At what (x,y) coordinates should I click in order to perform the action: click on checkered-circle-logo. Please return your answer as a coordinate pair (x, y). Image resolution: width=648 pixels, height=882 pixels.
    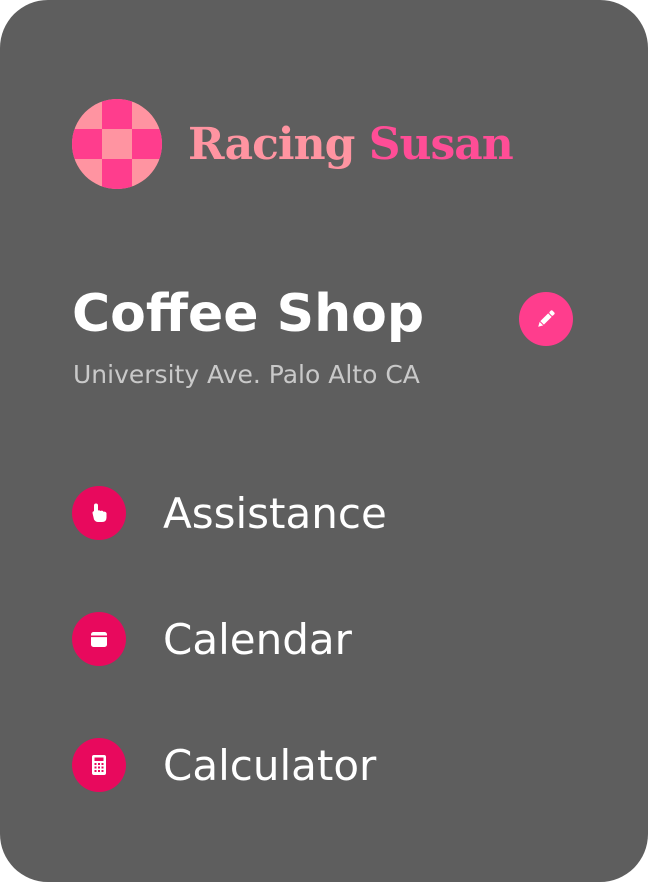
    Looking at the image, I should click on (117, 144).